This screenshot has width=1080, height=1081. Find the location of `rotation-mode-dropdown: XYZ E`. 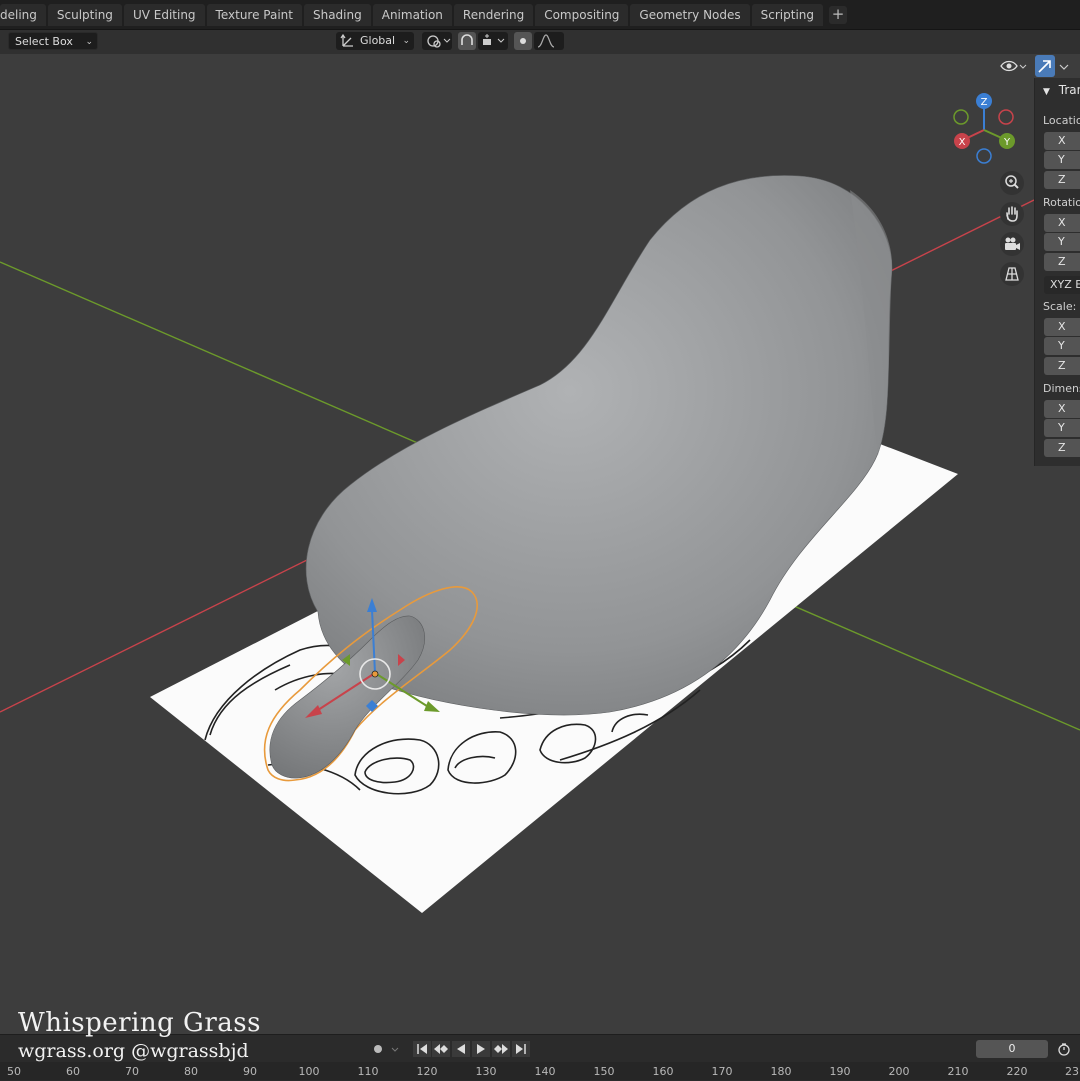

rotation-mode-dropdown: XYZ E is located at coordinates (1062, 285).